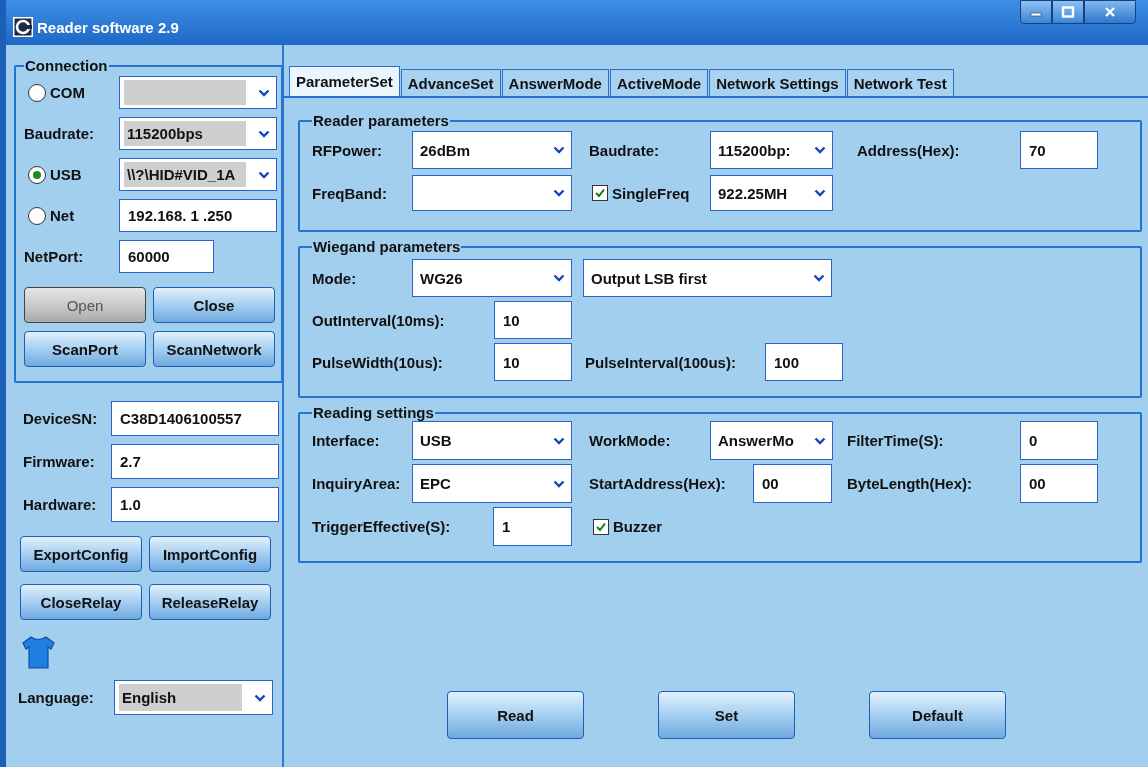  I want to click on dropdown: Output LSB first, so click(707, 278).